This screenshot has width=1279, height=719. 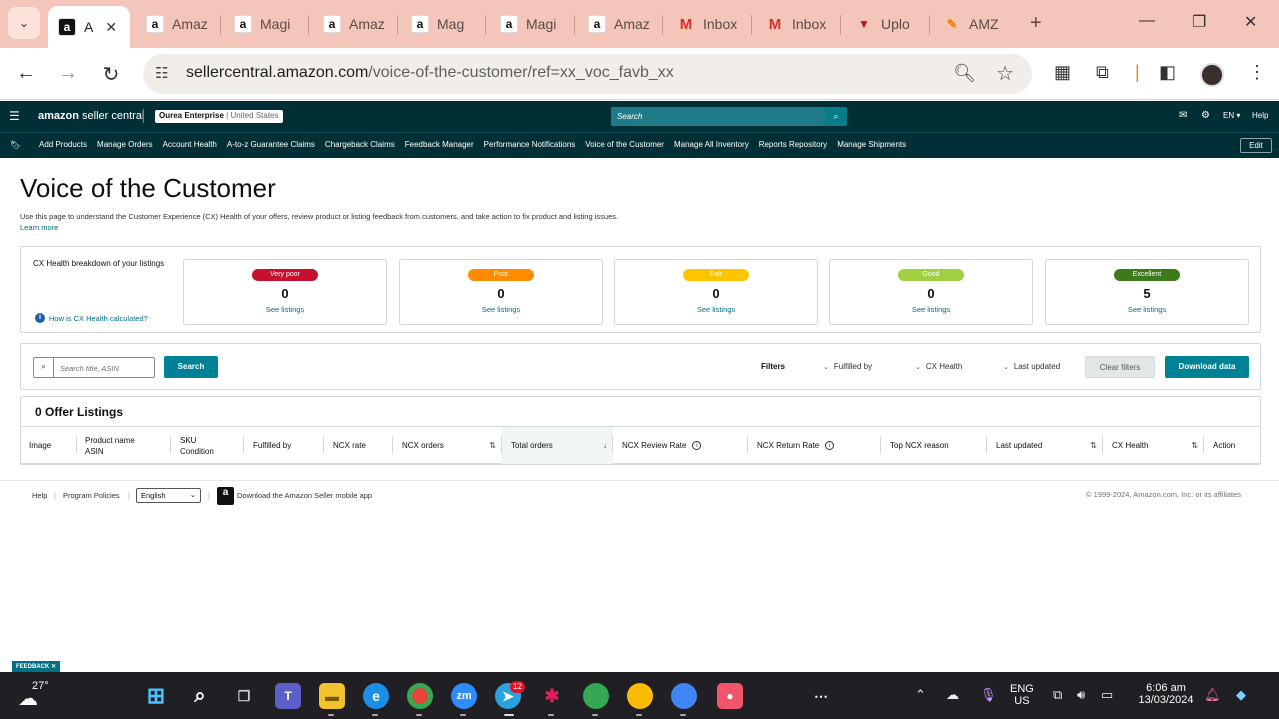 What do you see at coordinates (530, 24) in the screenshot?
I see `tab-5: a Magi` at bounding box center [530, 24].